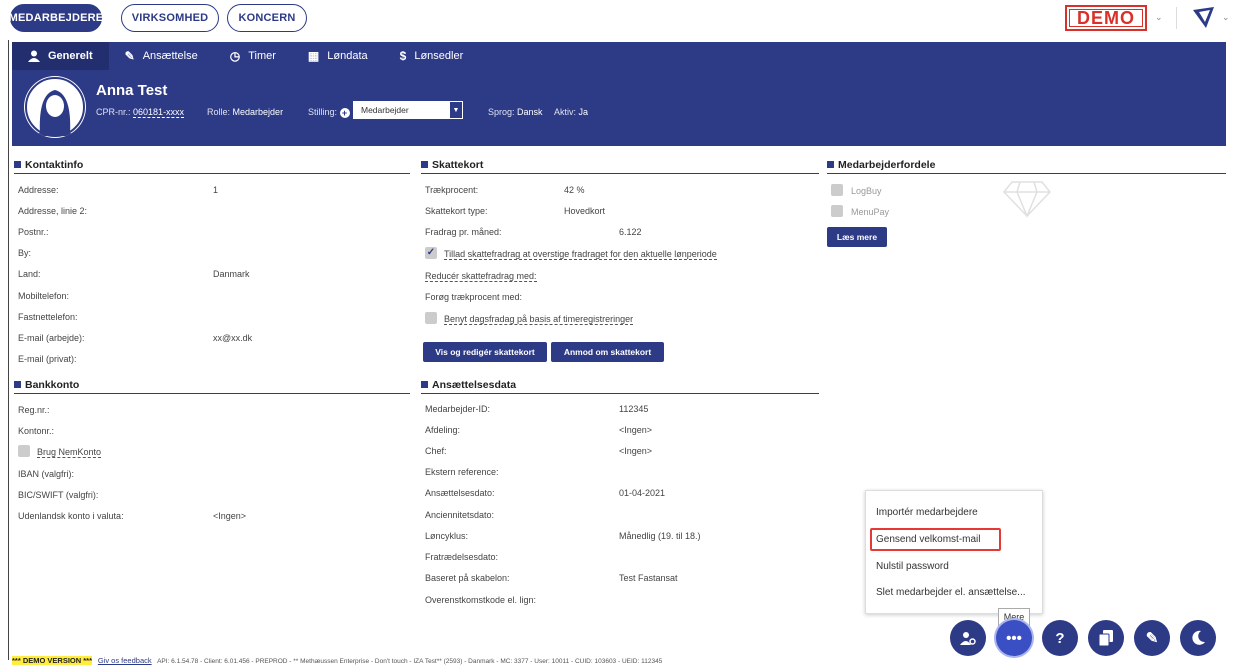  I want to click on afdeling-label: Afdeling:, so click(443, 430).